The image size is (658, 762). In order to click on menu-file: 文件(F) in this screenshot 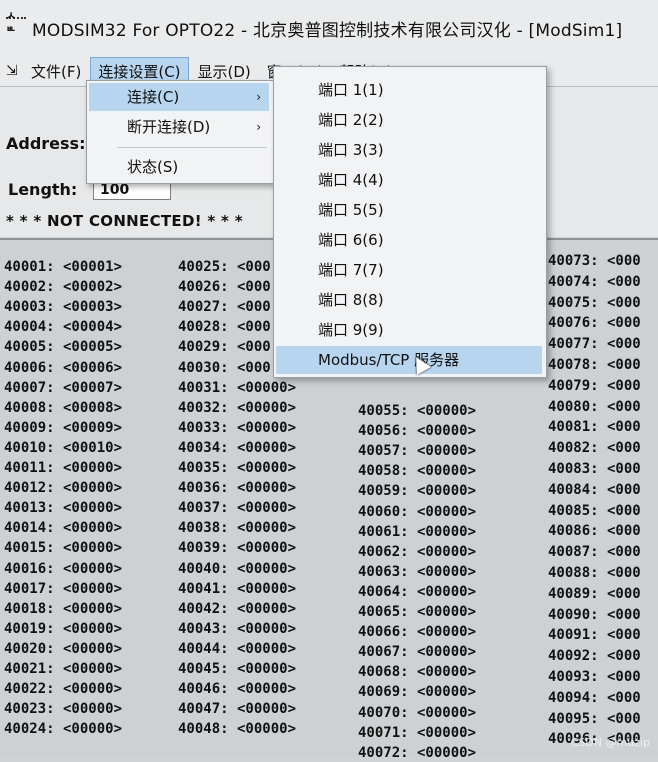, I will do `click(56, 71)`.